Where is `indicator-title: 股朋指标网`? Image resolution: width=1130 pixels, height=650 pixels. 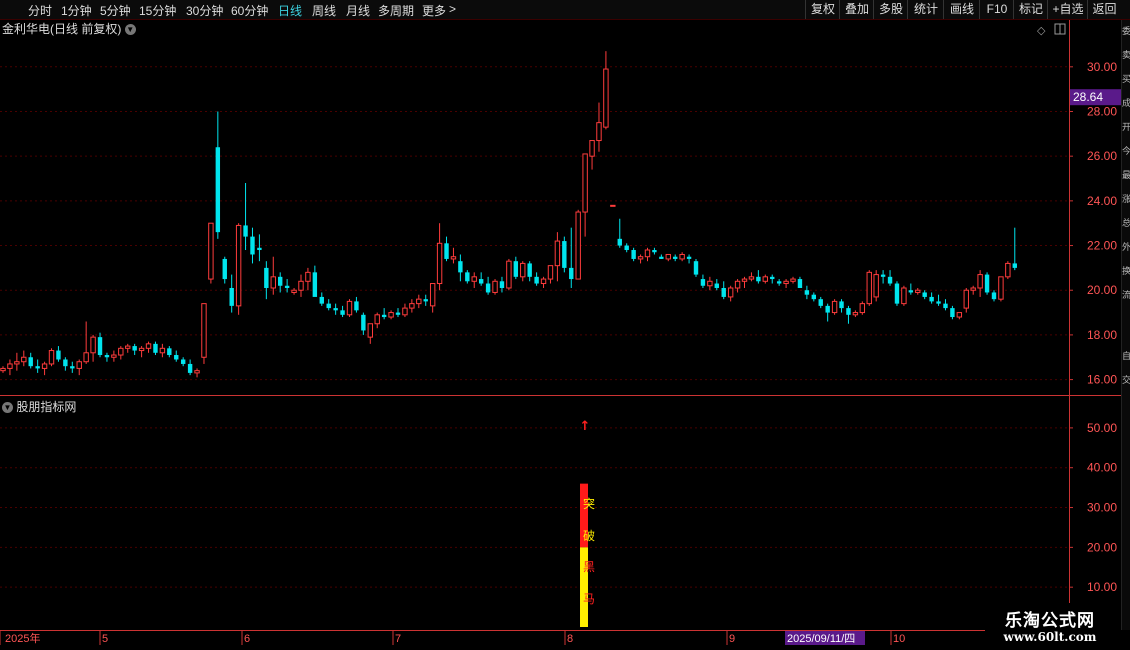 indicator-title: 股朋指标网 is located at coordinates (46, 407).